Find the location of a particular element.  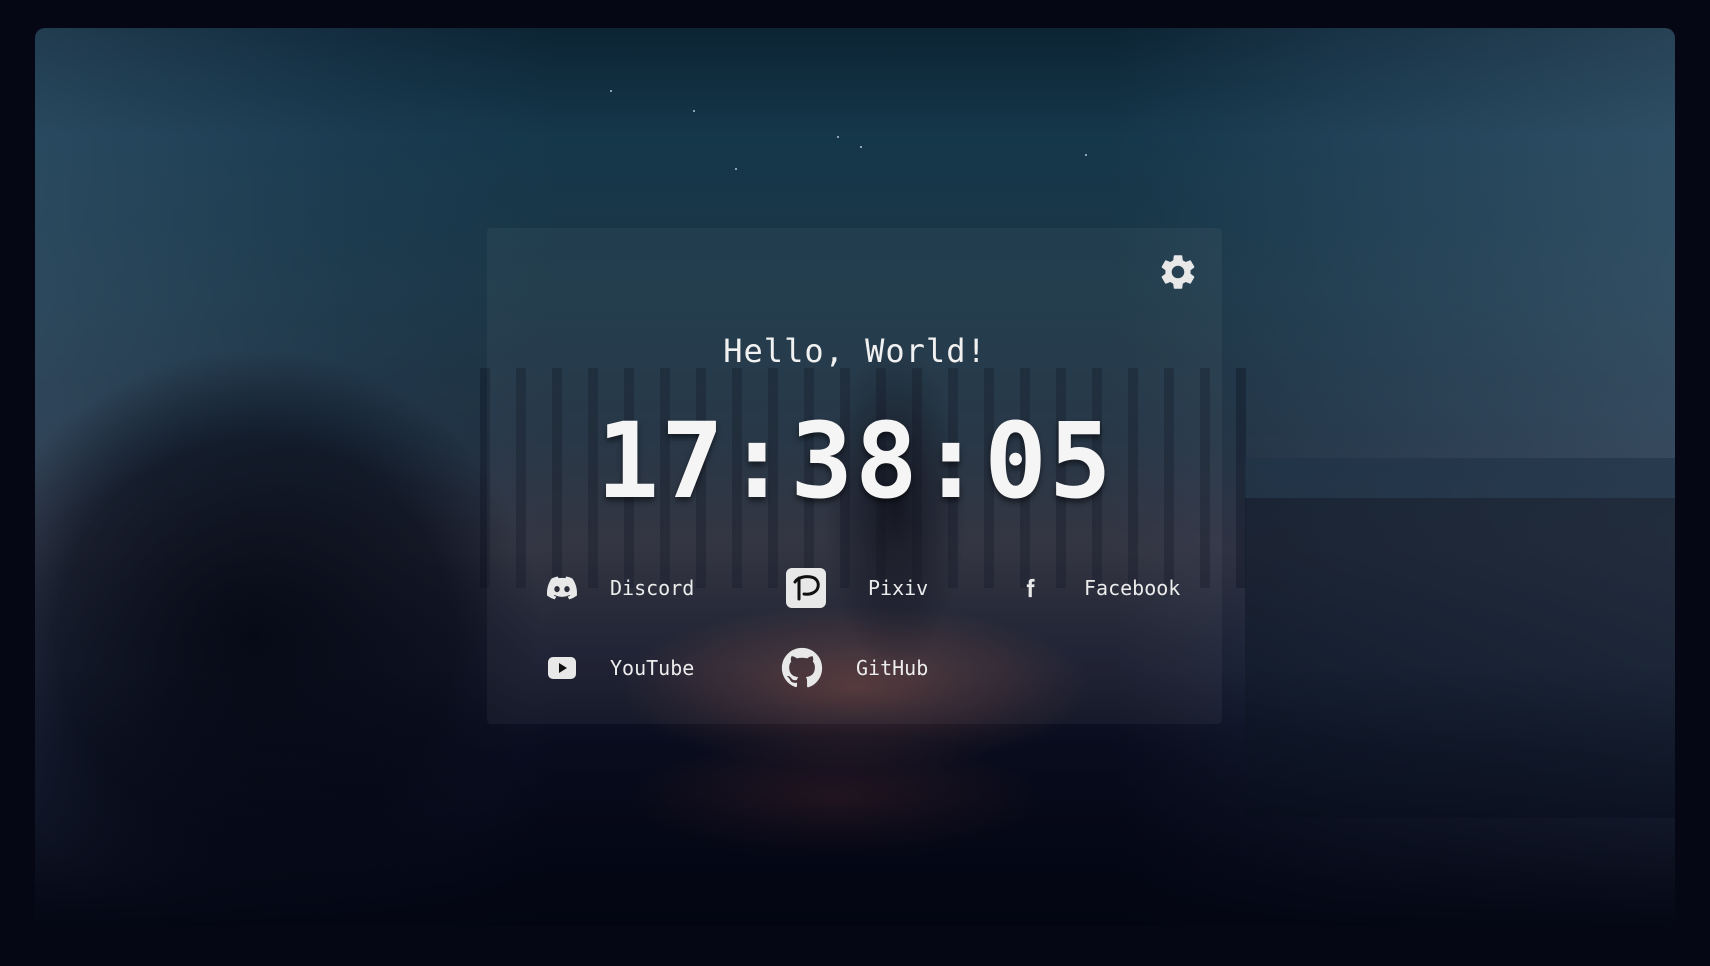

clock-display: 17:38:05 is located at coordinates (855, 461).